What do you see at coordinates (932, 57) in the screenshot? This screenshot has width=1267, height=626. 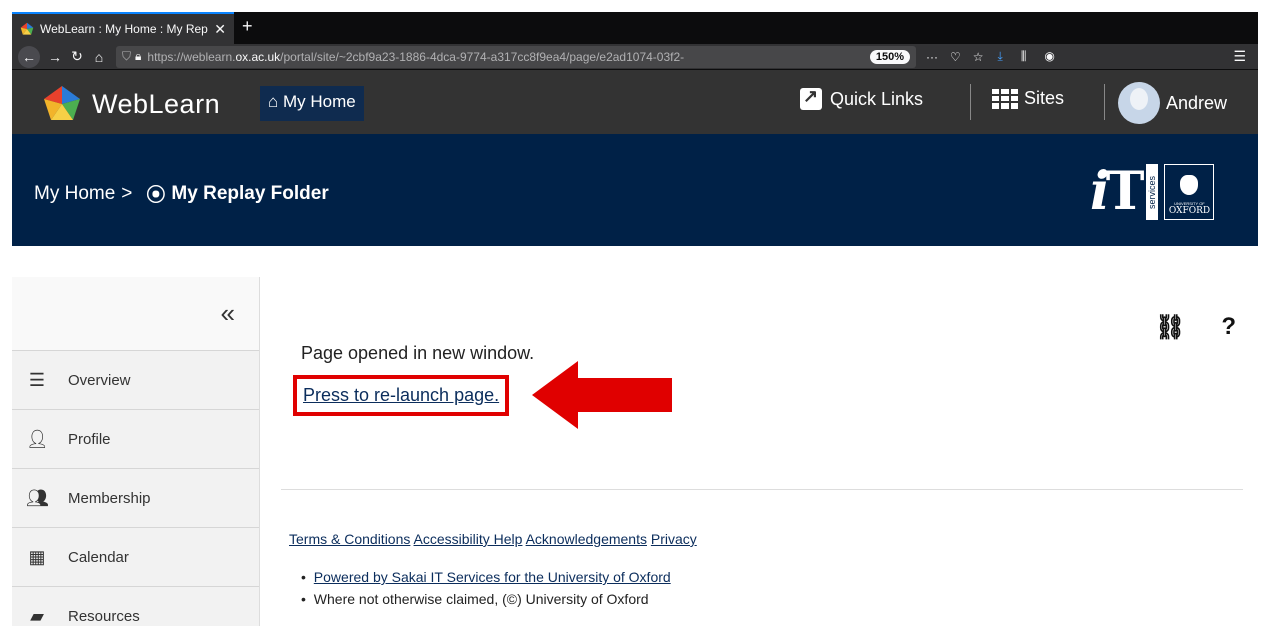 I see `more-actions-icon: ···` at bounding box center [932, 57].